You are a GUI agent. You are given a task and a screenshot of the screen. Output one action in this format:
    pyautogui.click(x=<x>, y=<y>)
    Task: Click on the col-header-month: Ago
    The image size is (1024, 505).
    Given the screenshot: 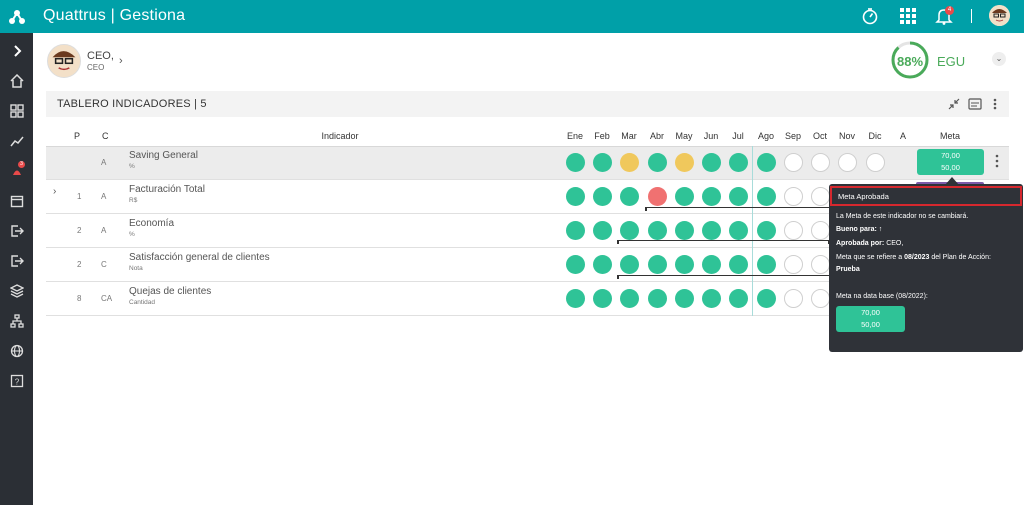 What is the action you would take?
    pyautogui.click(x=765, y=136)
    